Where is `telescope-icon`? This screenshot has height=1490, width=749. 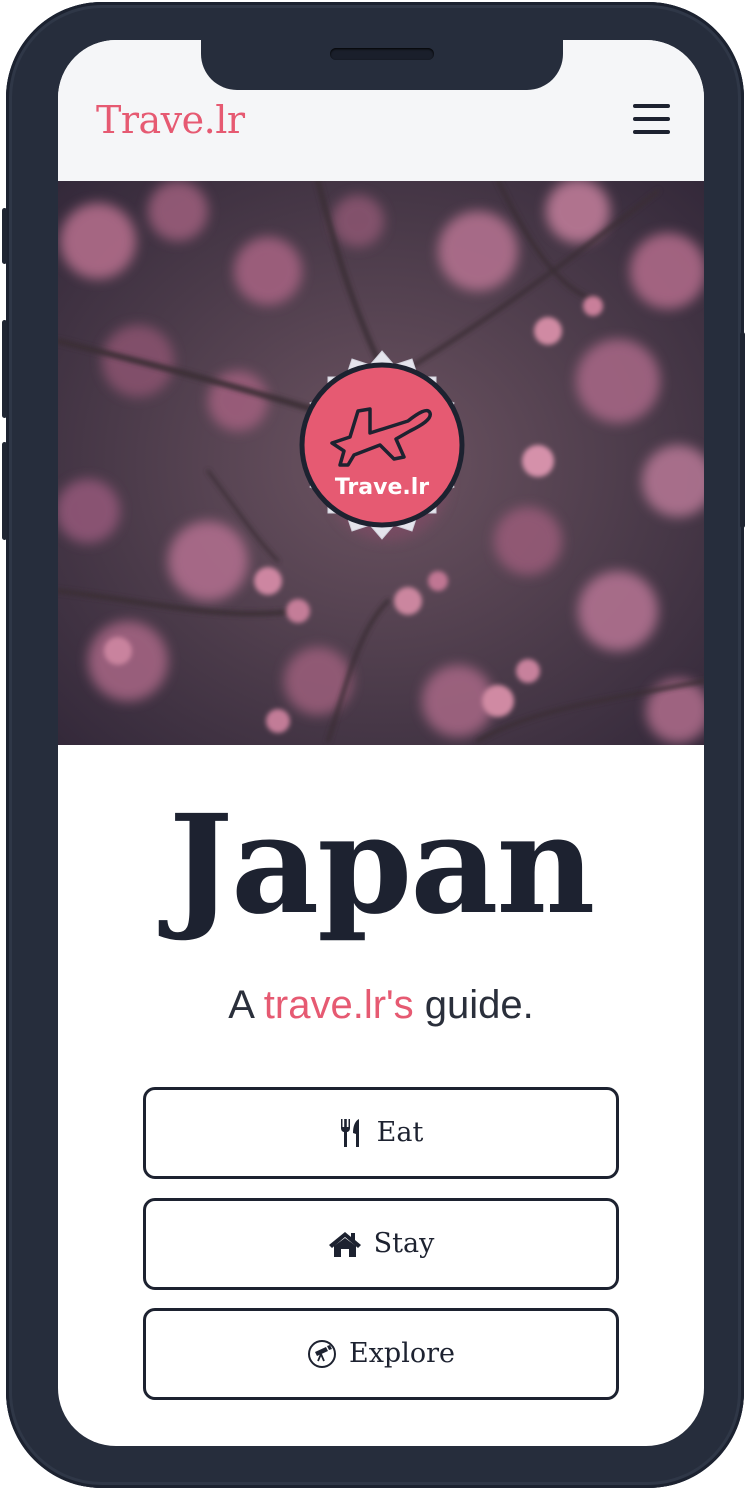 telescope-icon is located at coordinates (322, 1354).